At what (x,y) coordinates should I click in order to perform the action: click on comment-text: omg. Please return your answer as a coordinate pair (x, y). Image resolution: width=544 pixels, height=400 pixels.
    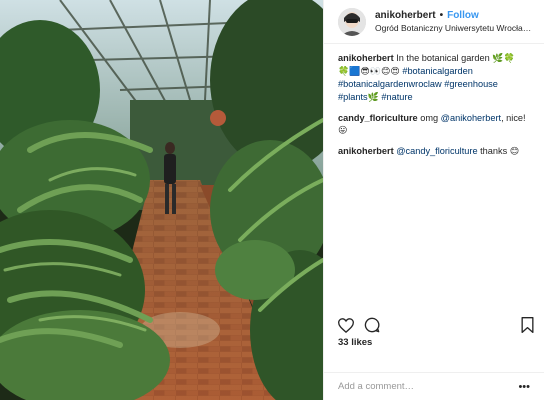
    Looking at the image, I should click on (429, 117).